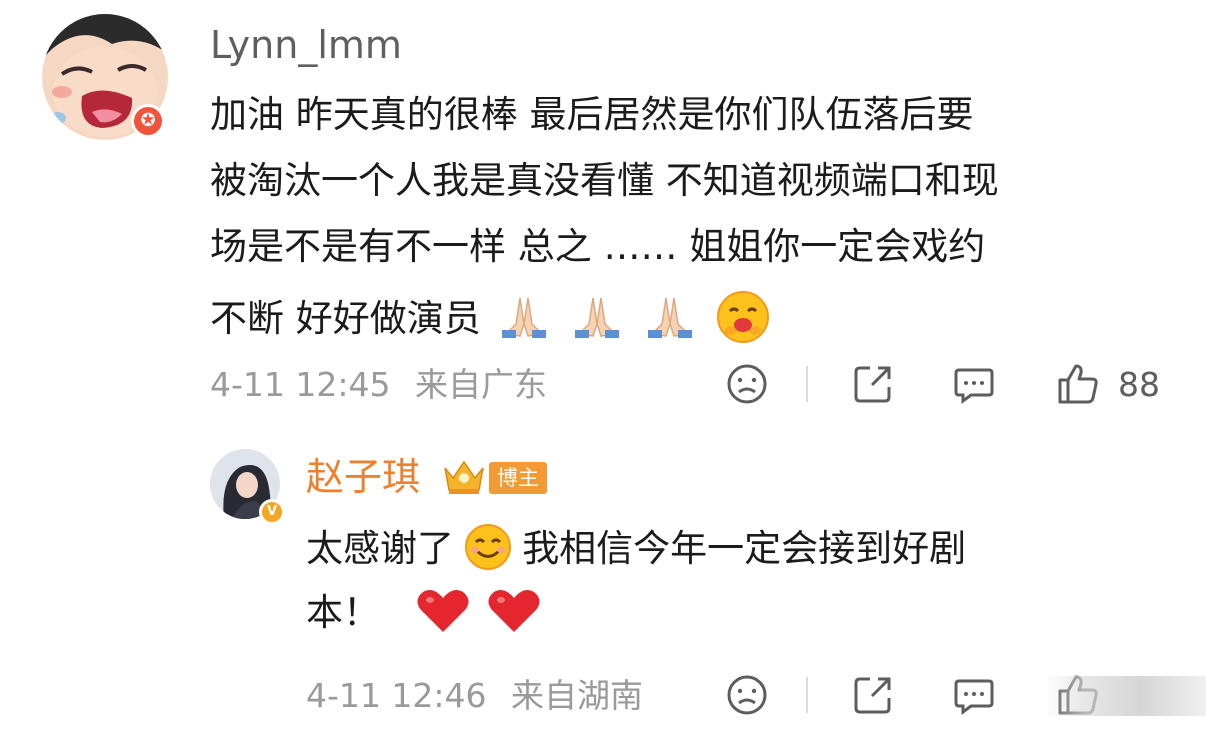 This screenshot has width=1206, height=730. Describe the element at coordinates (744, 548) in the screenshot. I see `reply-text-line-1b: 我相信今年一定会接到好剧` at that location.